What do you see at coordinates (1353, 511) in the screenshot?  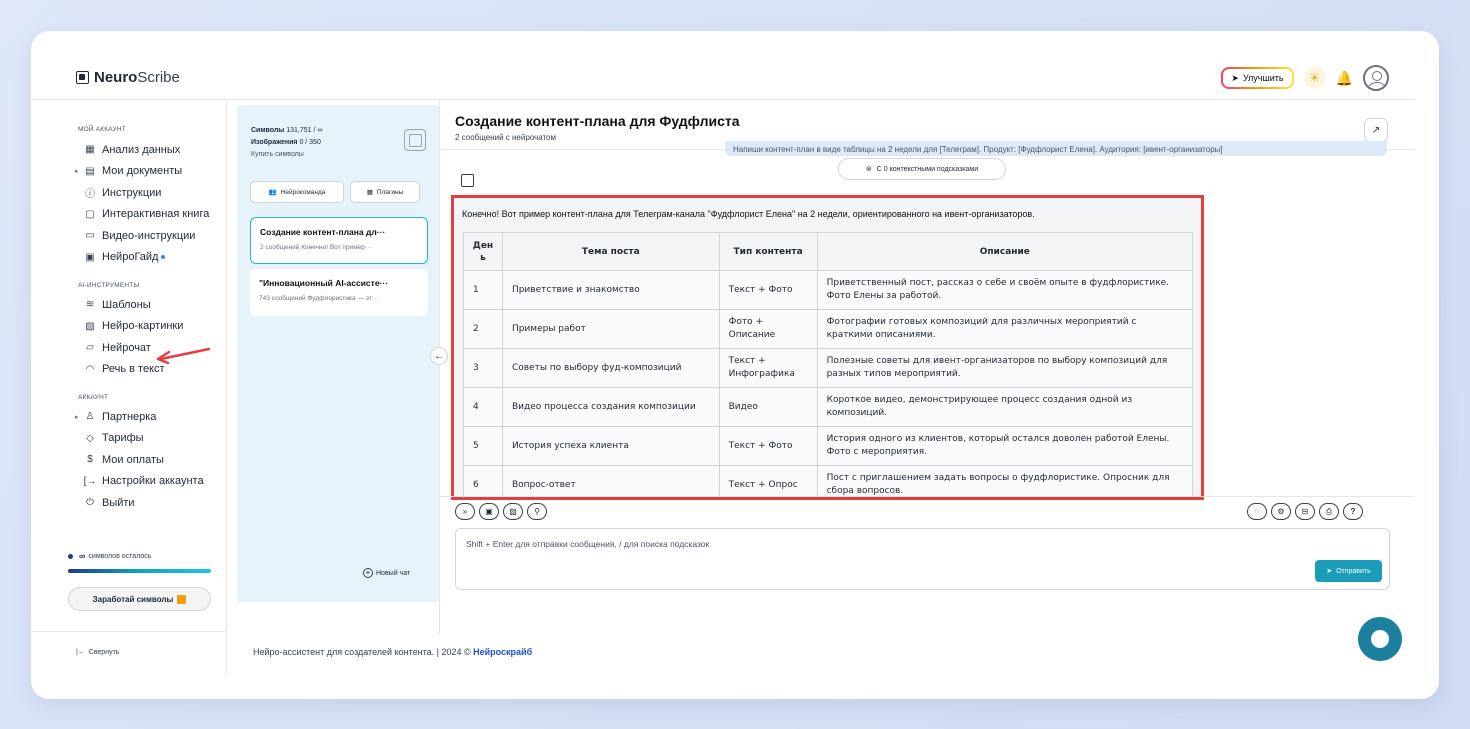 I see `help-icon: ?` at bounding box center [1353, 511].